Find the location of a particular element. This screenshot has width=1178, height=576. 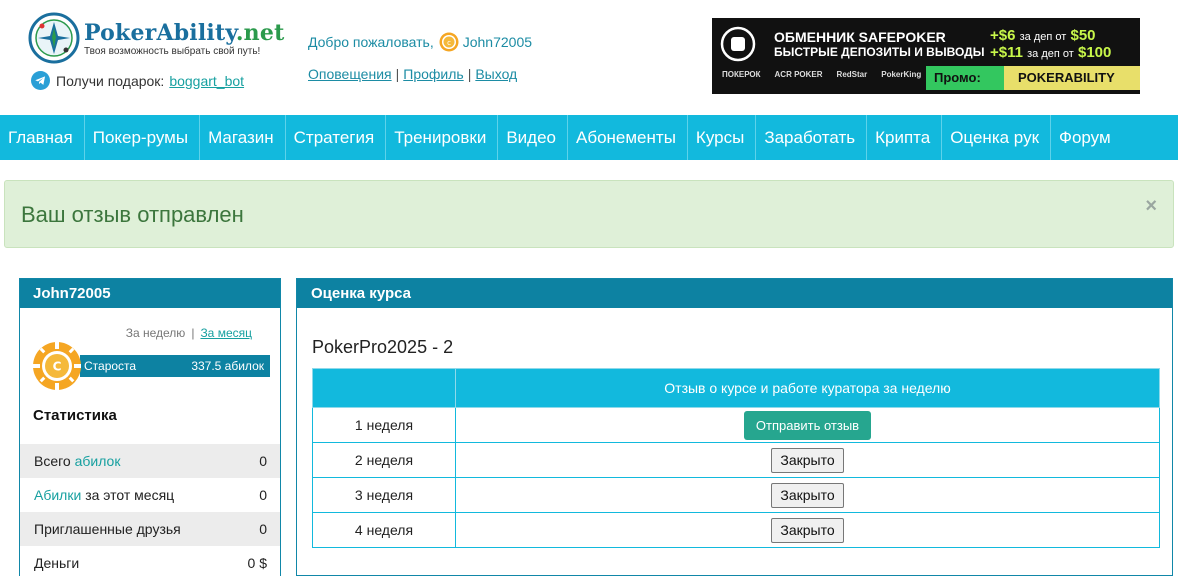

nav-earn: Заработать is located at coordinates (812, 137).